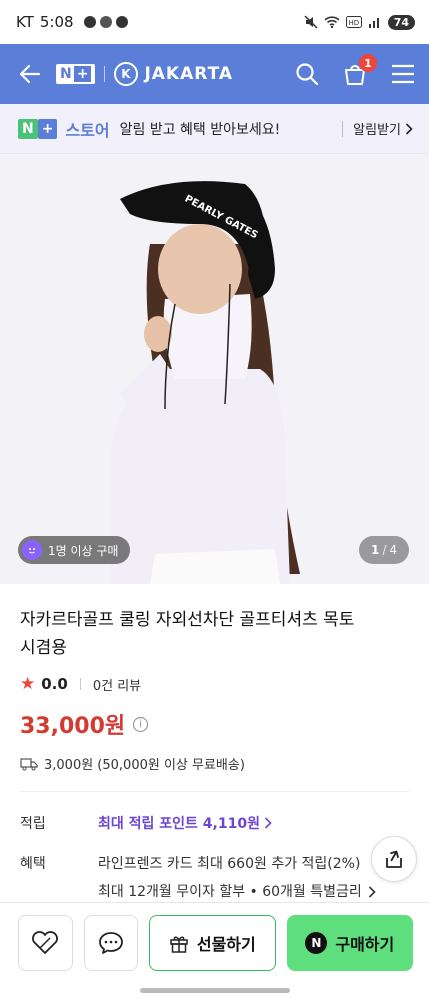  Describe the element at coordinates (54, 684) in the screenshot. I see `rating-value: 0.0` at that location.